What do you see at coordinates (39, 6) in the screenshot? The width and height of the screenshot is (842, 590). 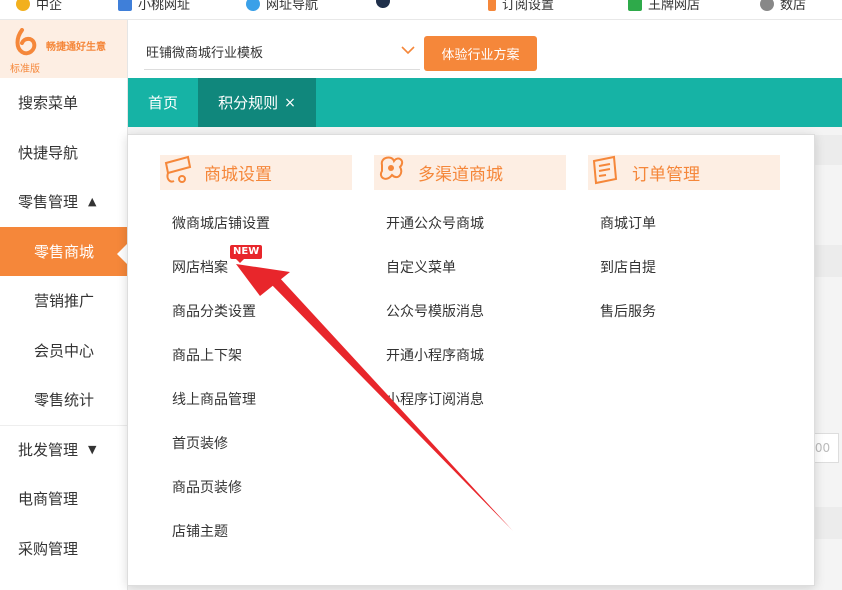 I see `bookmark-item: 中企` at bounding box center [39, 6].